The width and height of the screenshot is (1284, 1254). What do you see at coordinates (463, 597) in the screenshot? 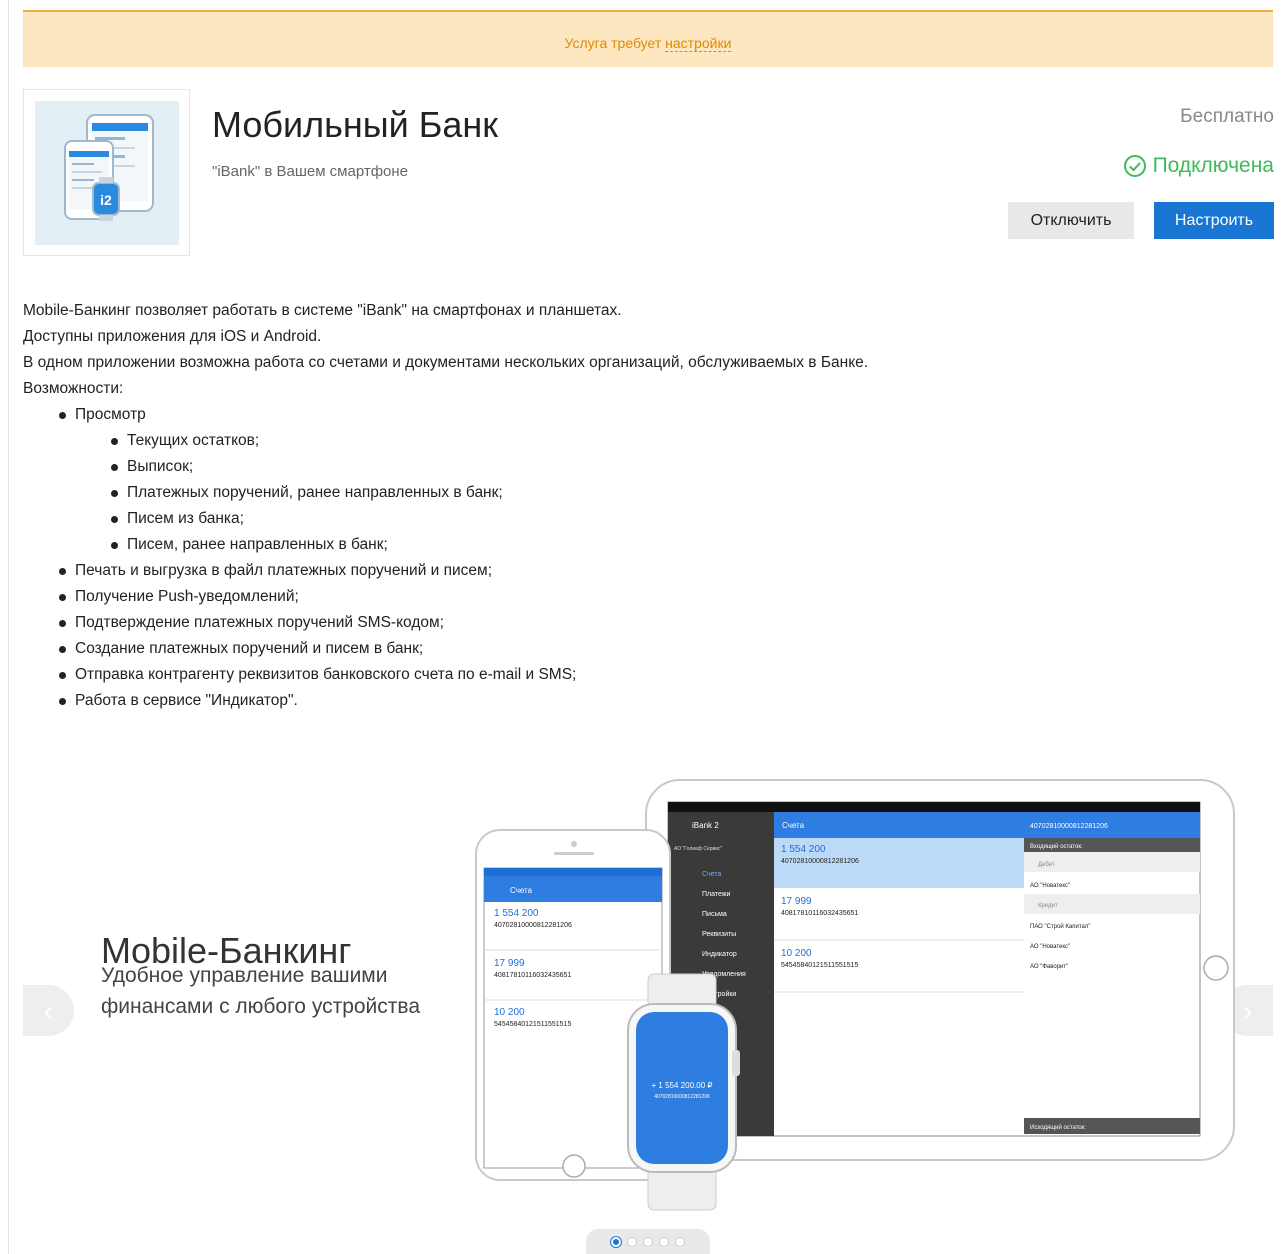
I see `list-item: Получение Push-уведомлений;` at bounding box center [463, 597].